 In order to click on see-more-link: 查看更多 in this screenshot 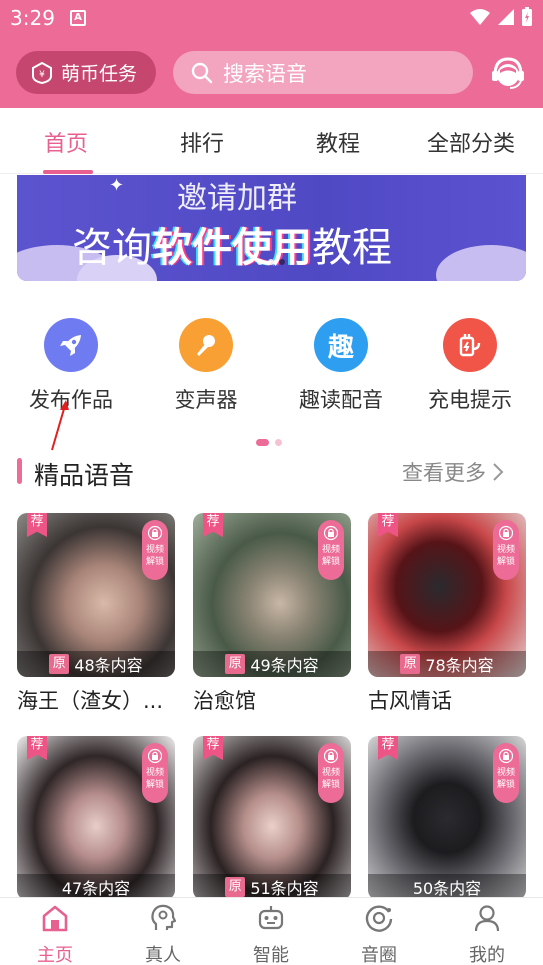, I will do `click(453, 472)`.